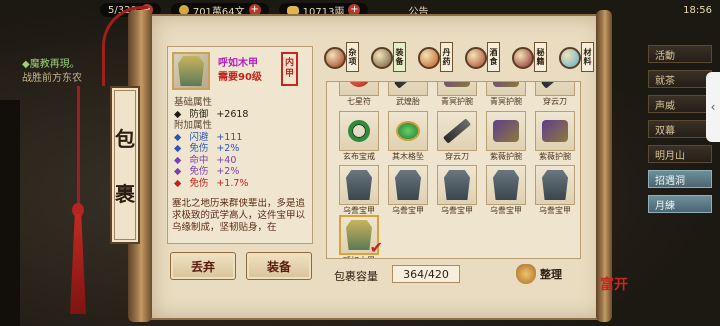  What do you see at coordinates (713, 107) in the screenshot?
I see `collapse-arrow-icon: ‹` at bounding box center [713, 107].